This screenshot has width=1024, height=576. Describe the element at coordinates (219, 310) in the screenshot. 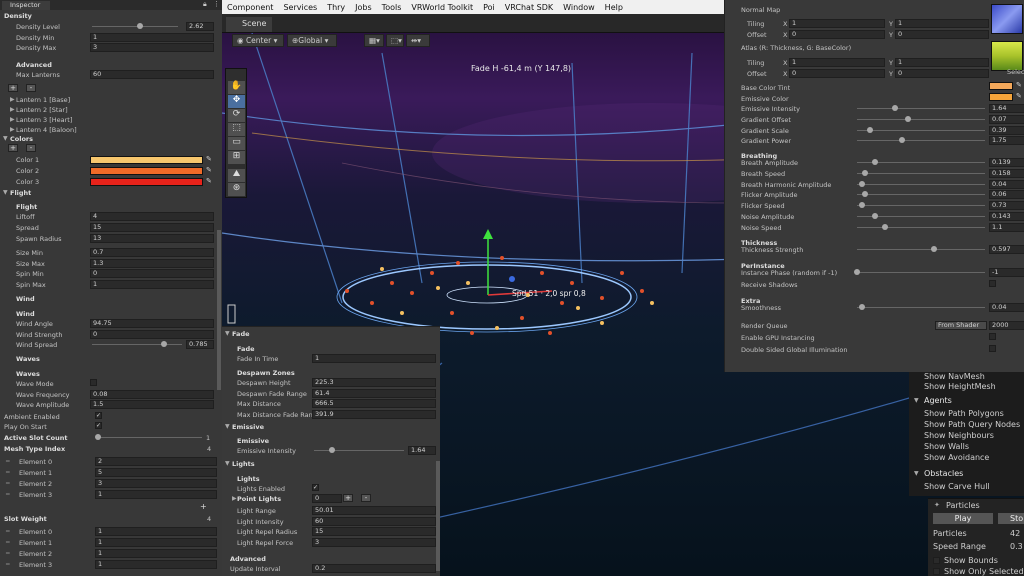

I see `inspector-scrollbar` at that location.